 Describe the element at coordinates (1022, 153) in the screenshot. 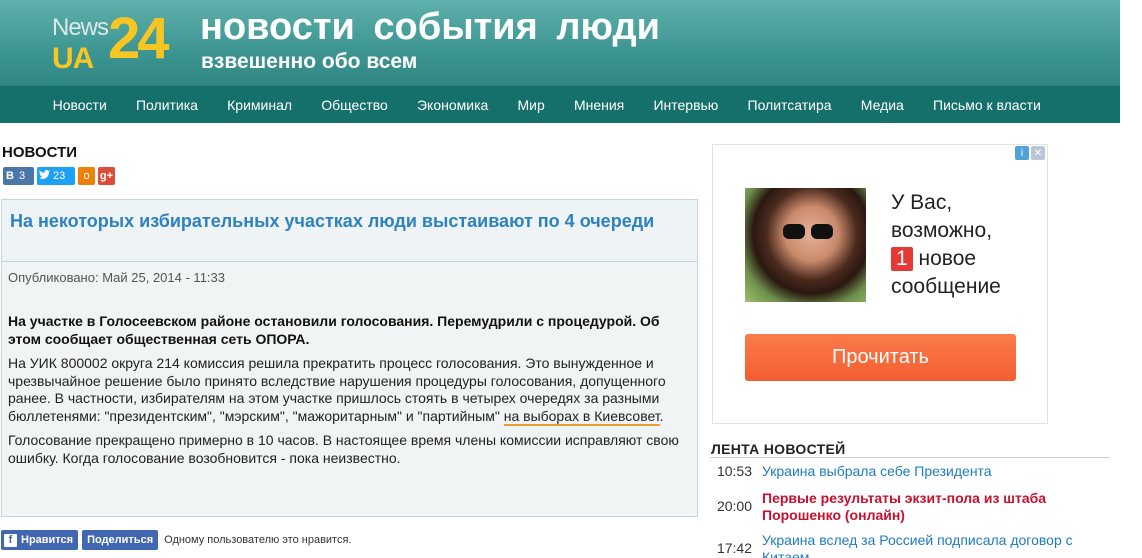

I see `ad-info-icon: i` at that location.